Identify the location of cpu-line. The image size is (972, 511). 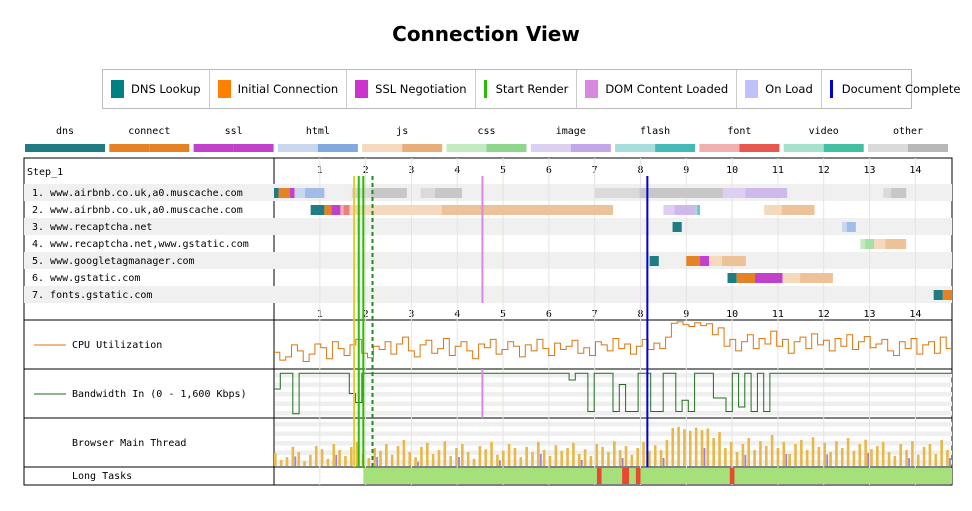
(613, 341).